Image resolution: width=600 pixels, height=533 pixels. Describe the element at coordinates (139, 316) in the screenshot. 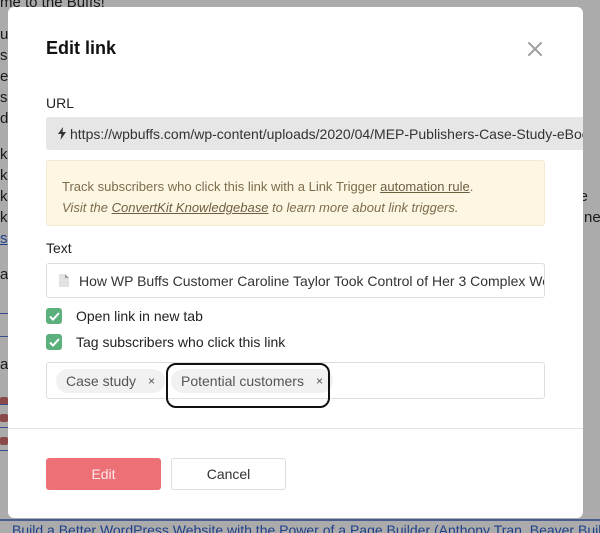

I see `open-new-tab-label: Open link in new tab` at that location.